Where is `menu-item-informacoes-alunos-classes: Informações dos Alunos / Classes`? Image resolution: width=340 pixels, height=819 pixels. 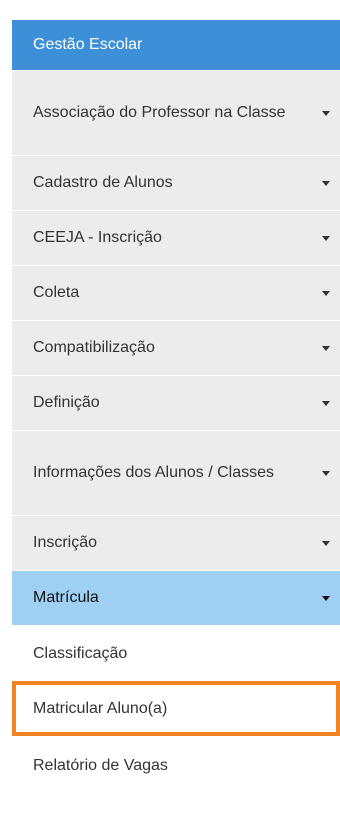
menu-item-informacoes-alunos-classes: Informações dos Alunos / Classes is located at coordinates (176, 473).